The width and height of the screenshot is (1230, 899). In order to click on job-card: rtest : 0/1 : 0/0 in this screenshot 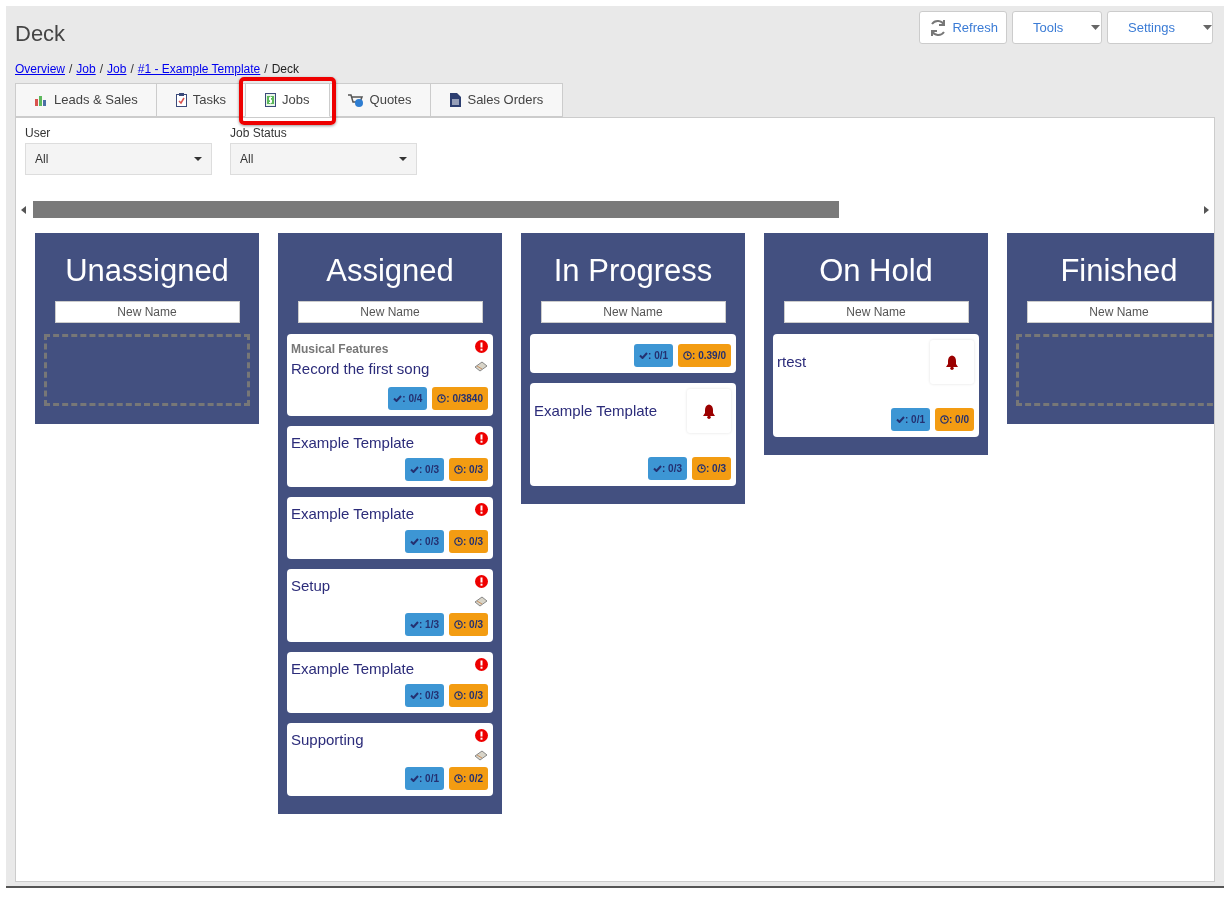, I will do `click(876, 385)`.